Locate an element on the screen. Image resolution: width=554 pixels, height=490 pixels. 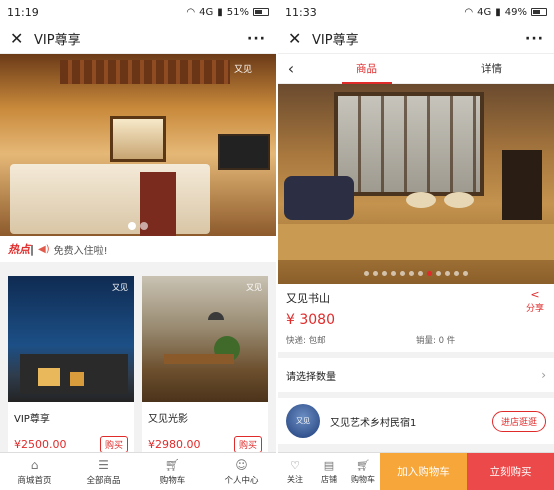
store-icon: ▤ is located at coordinates (329, 465).